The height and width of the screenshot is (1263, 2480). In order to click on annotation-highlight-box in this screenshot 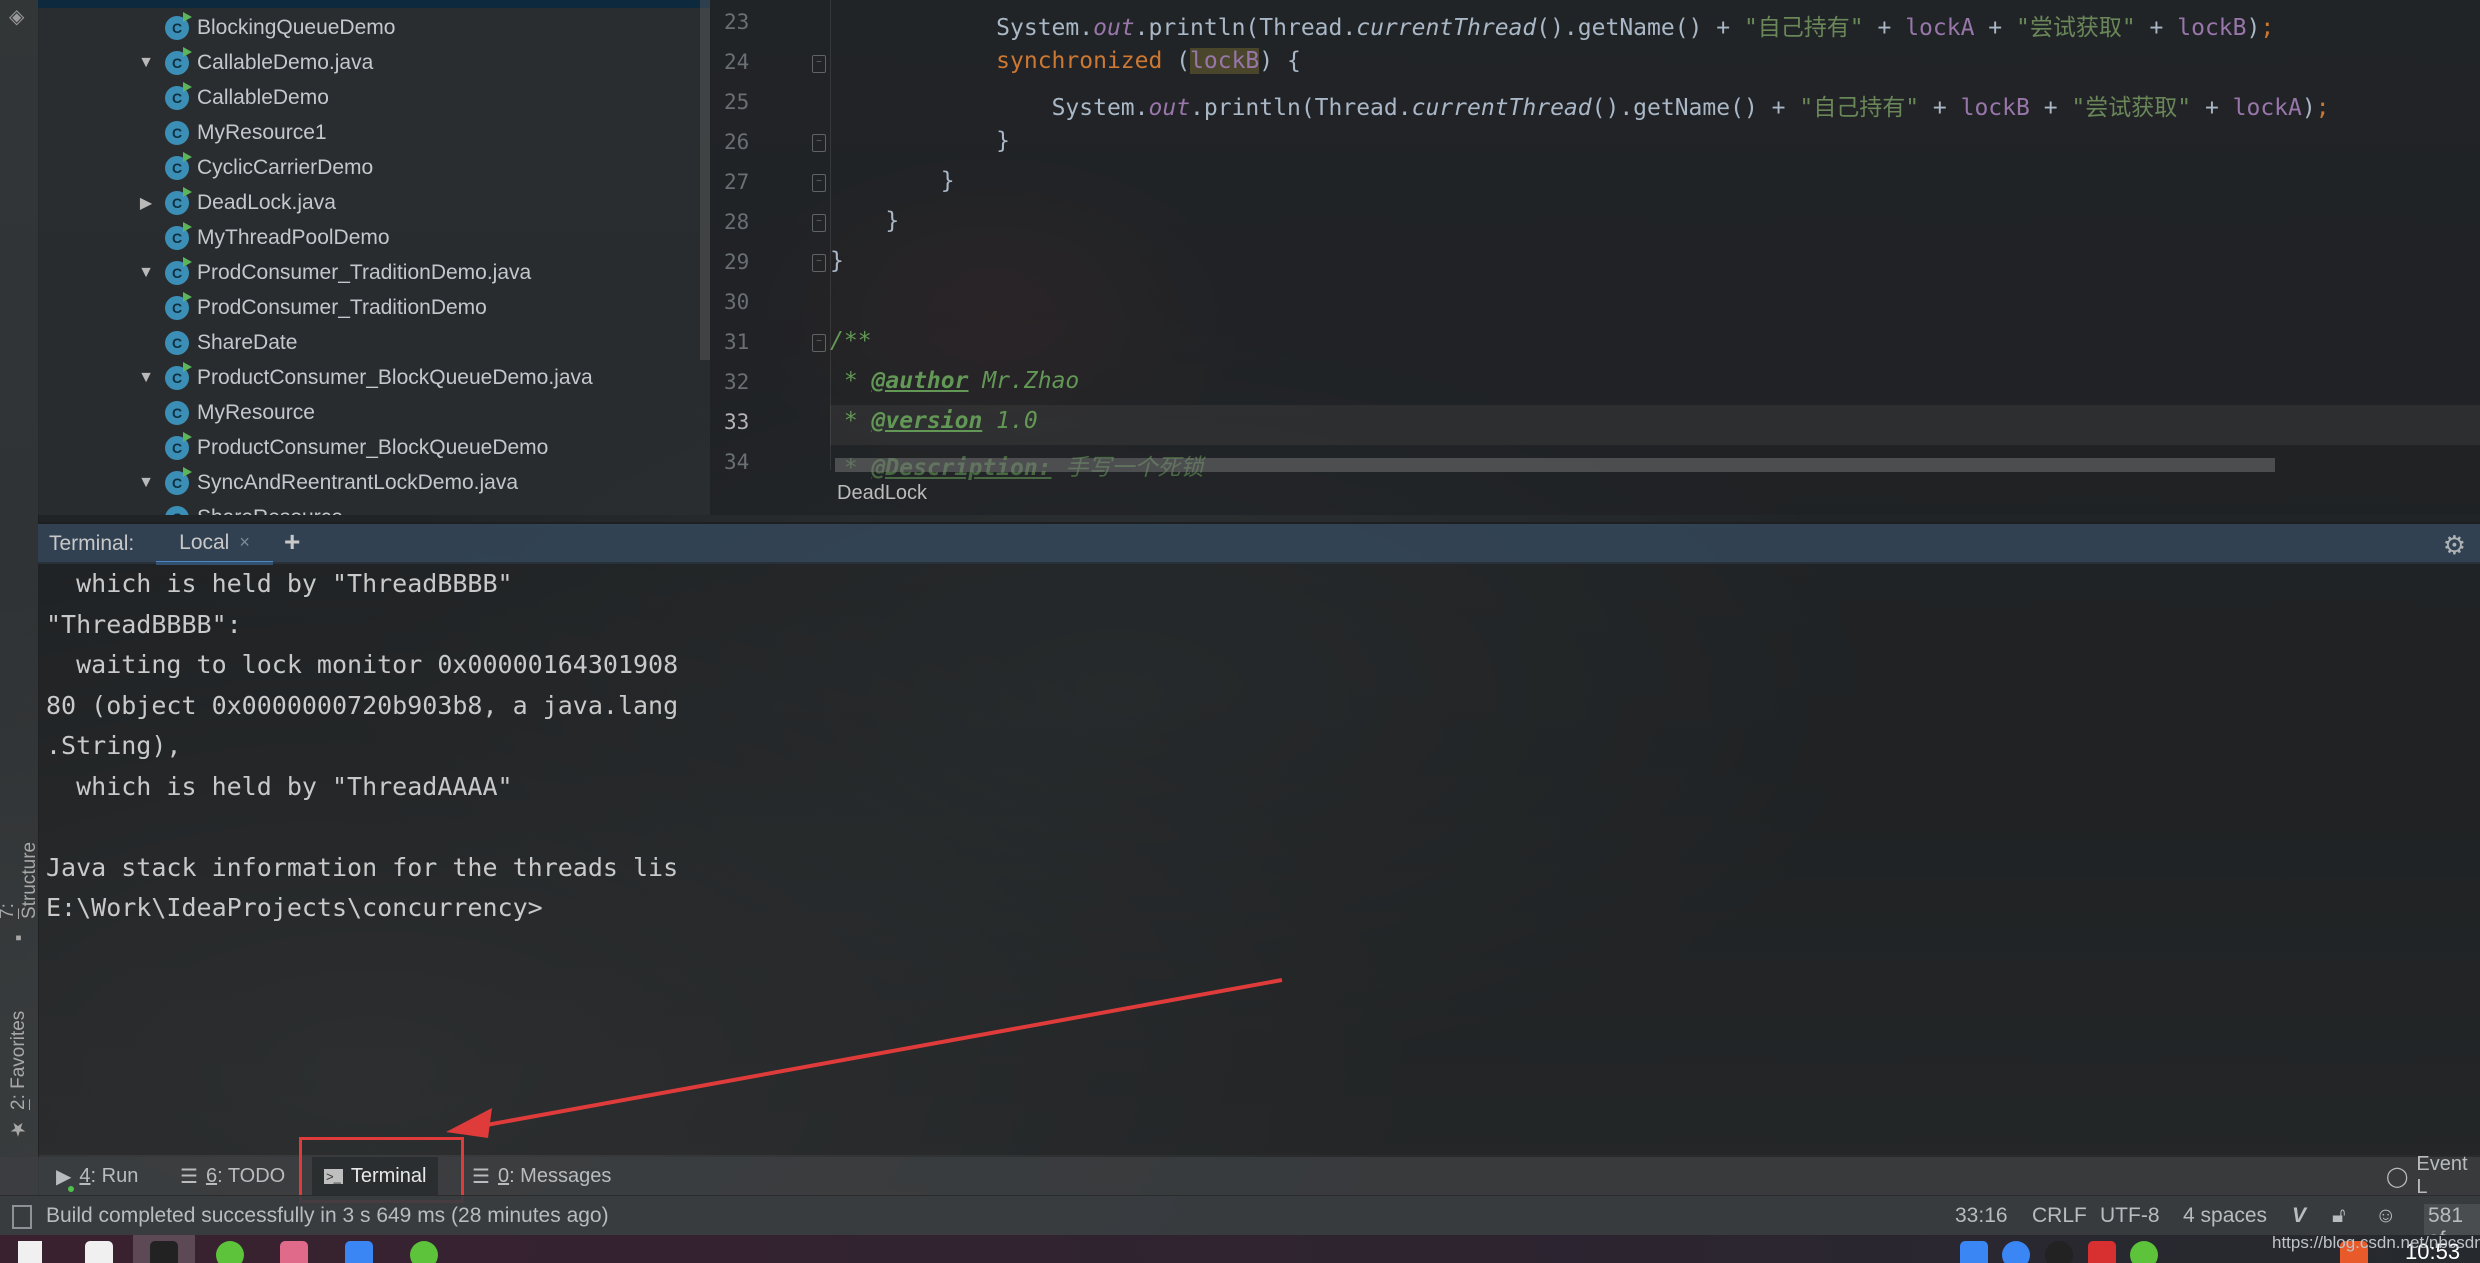, I will do `click(381, 1170)`.